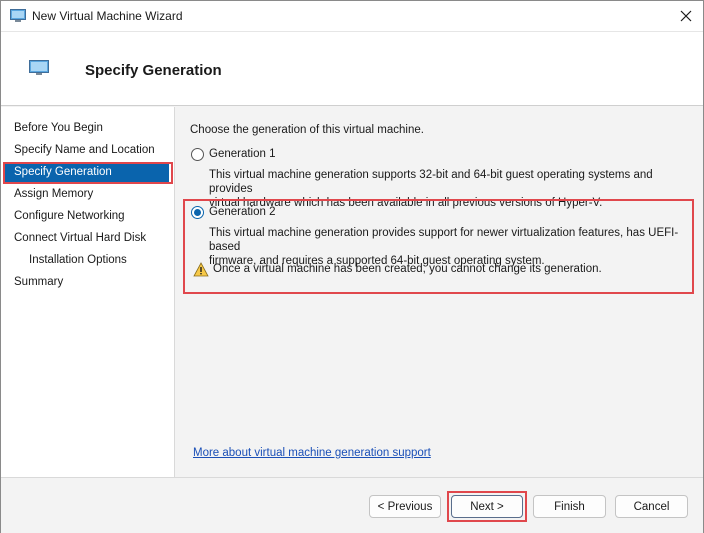 The width and height of the screenshot is (704, 533). I want to click on generation-1-radio, so click(197, 154).